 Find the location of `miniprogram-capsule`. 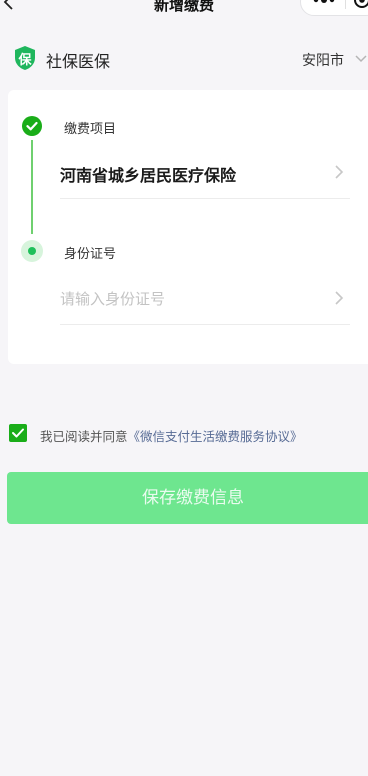

miniprogram-capsule is located at coordinates (334, 8).